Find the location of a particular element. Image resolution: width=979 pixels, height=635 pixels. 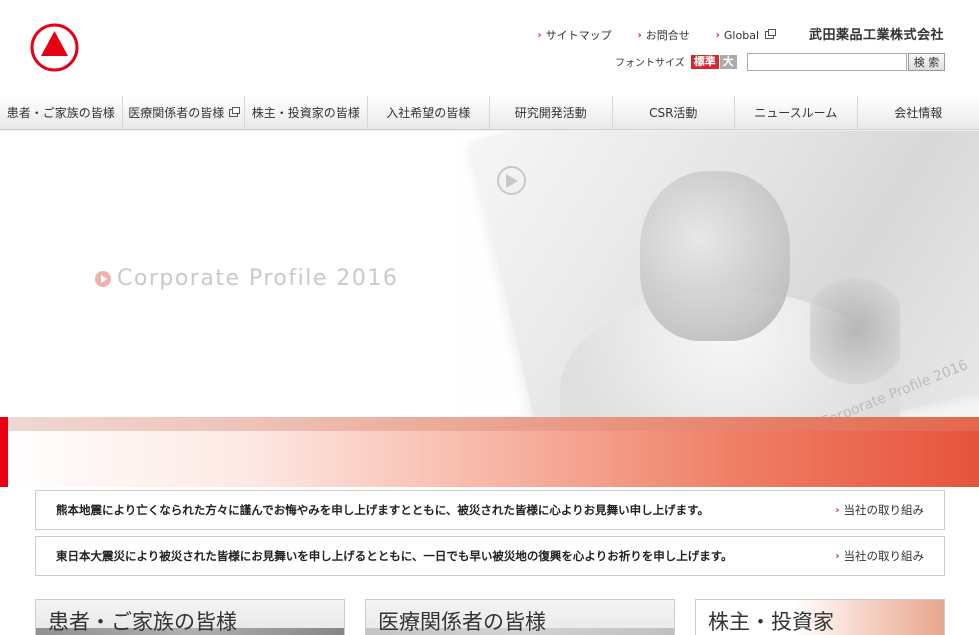

nav-item-research: 研究開発活動 is located at coordinates (551, 112).